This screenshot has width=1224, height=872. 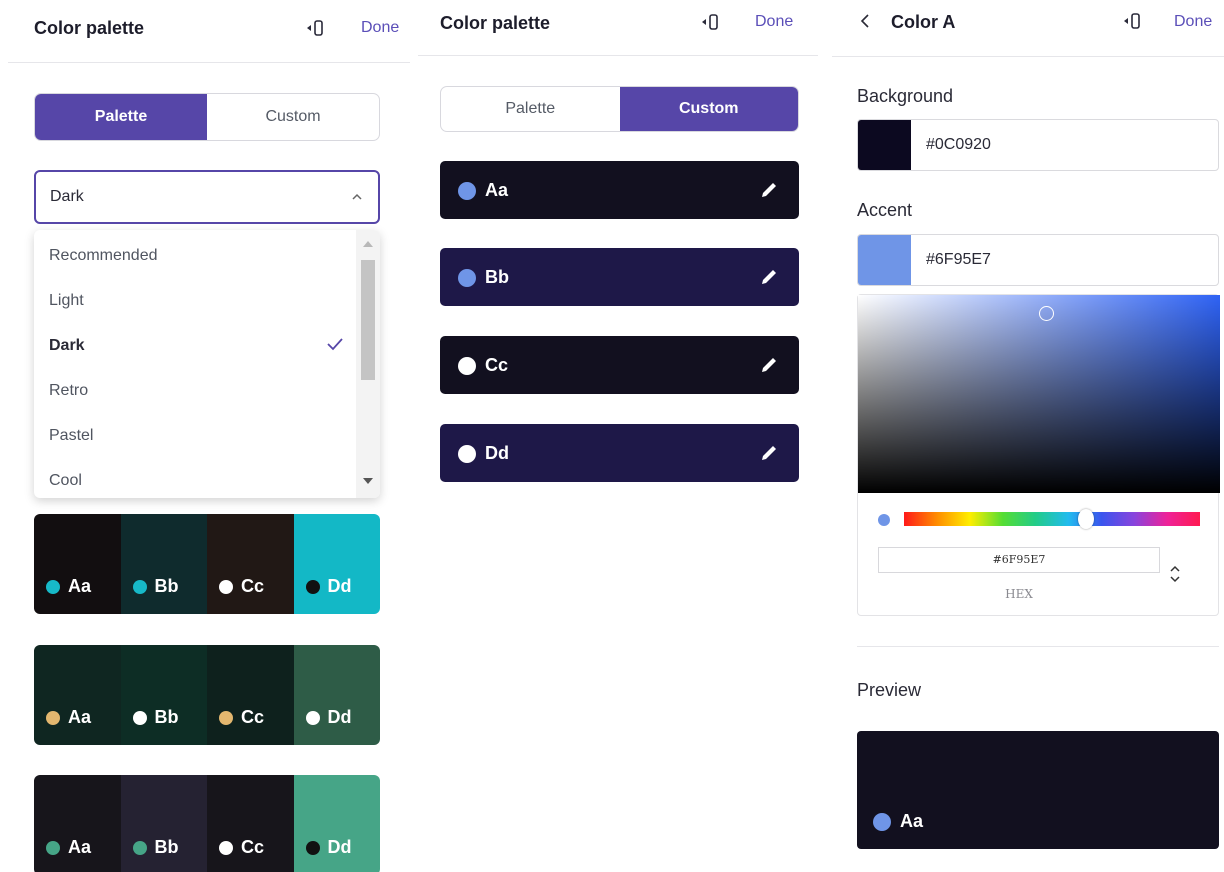 I want to click on back-chevron-icon, so click(x=865, y=21).